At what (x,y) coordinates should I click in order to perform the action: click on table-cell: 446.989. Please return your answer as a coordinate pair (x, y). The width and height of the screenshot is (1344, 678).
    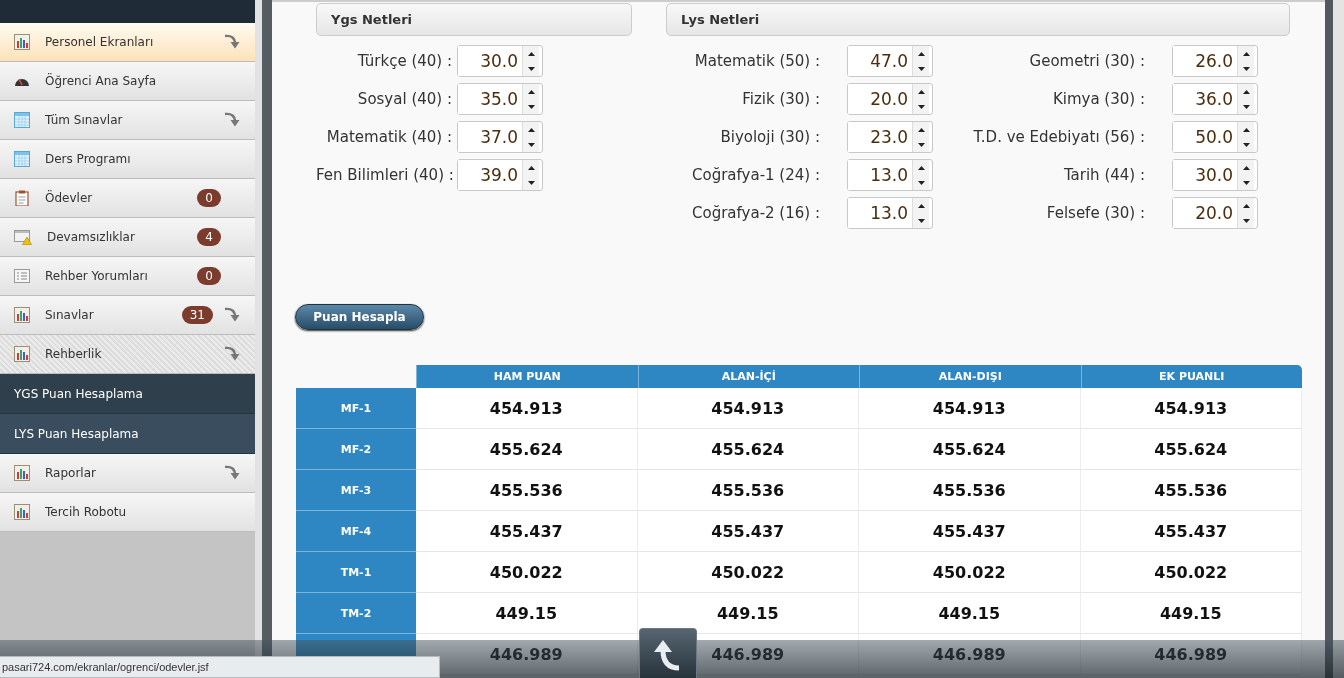
    Looking at the image, I should click on (970, 654).